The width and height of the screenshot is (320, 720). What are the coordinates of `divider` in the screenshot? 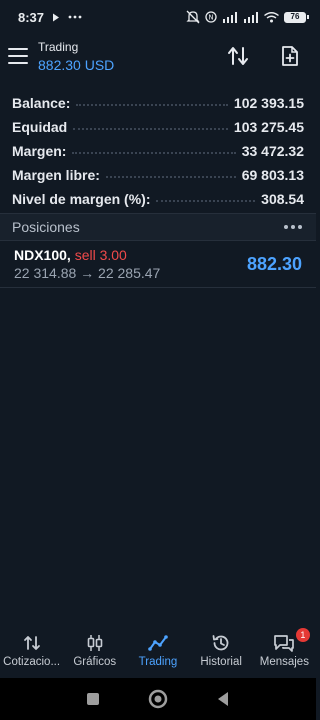 It's located at (158, 287).